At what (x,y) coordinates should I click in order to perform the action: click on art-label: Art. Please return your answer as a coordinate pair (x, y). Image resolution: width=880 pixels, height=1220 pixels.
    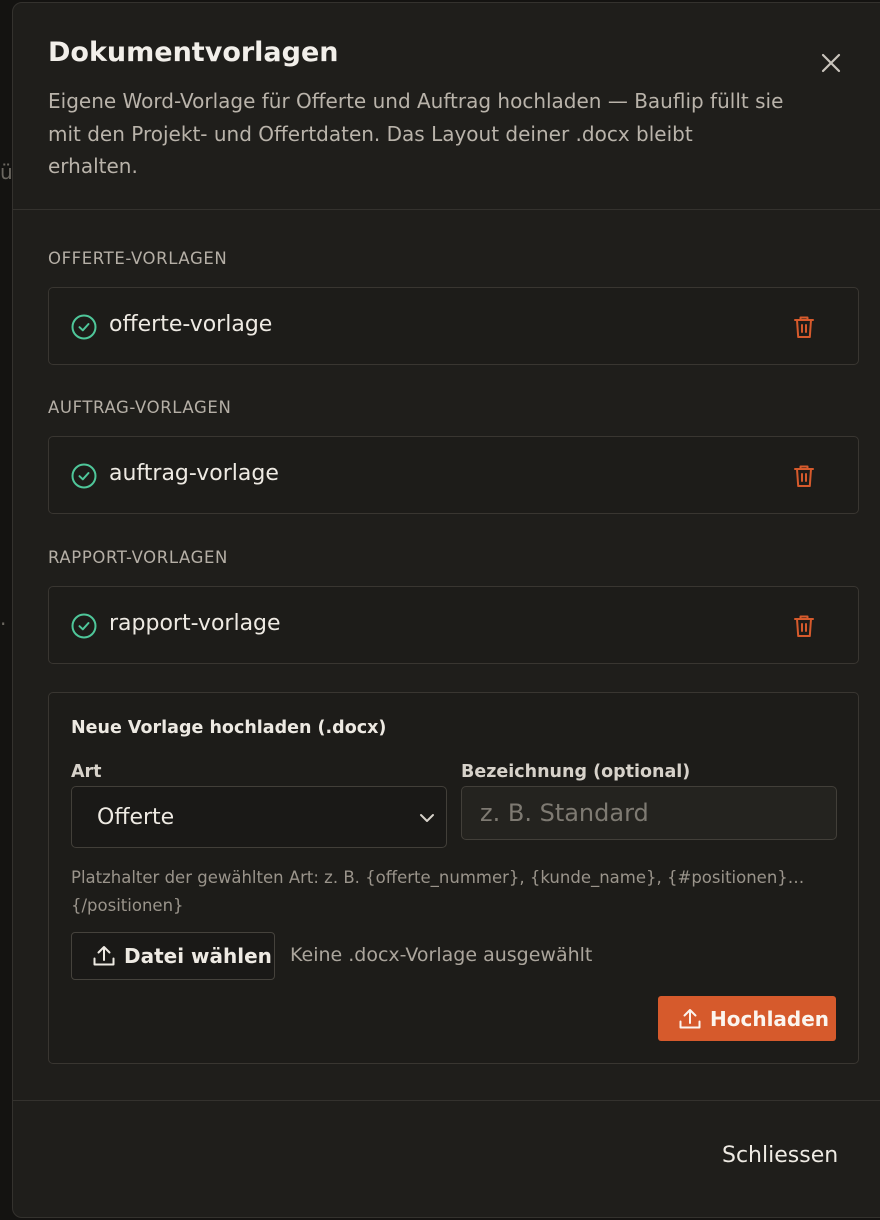
    Looking at the image, I should click on (86, 772).